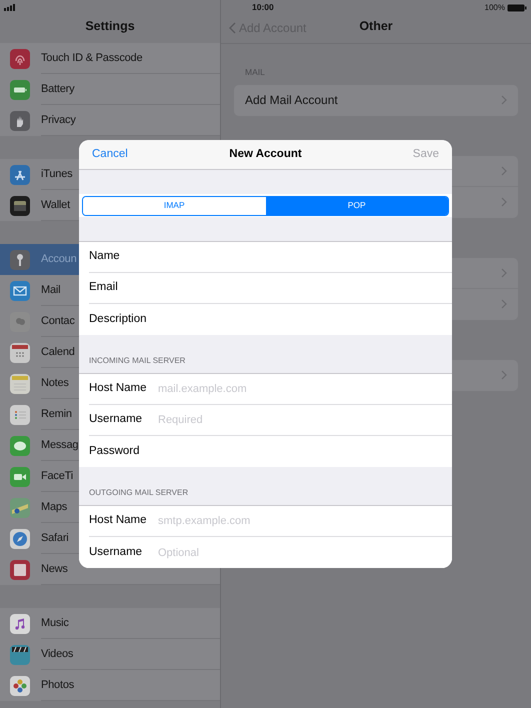 This screenshot has height=708, width=531. Describe the element at coordinates (137, 361) in the screenshot. I see `section-header: INCOMING MAIL SERVER` at that location.